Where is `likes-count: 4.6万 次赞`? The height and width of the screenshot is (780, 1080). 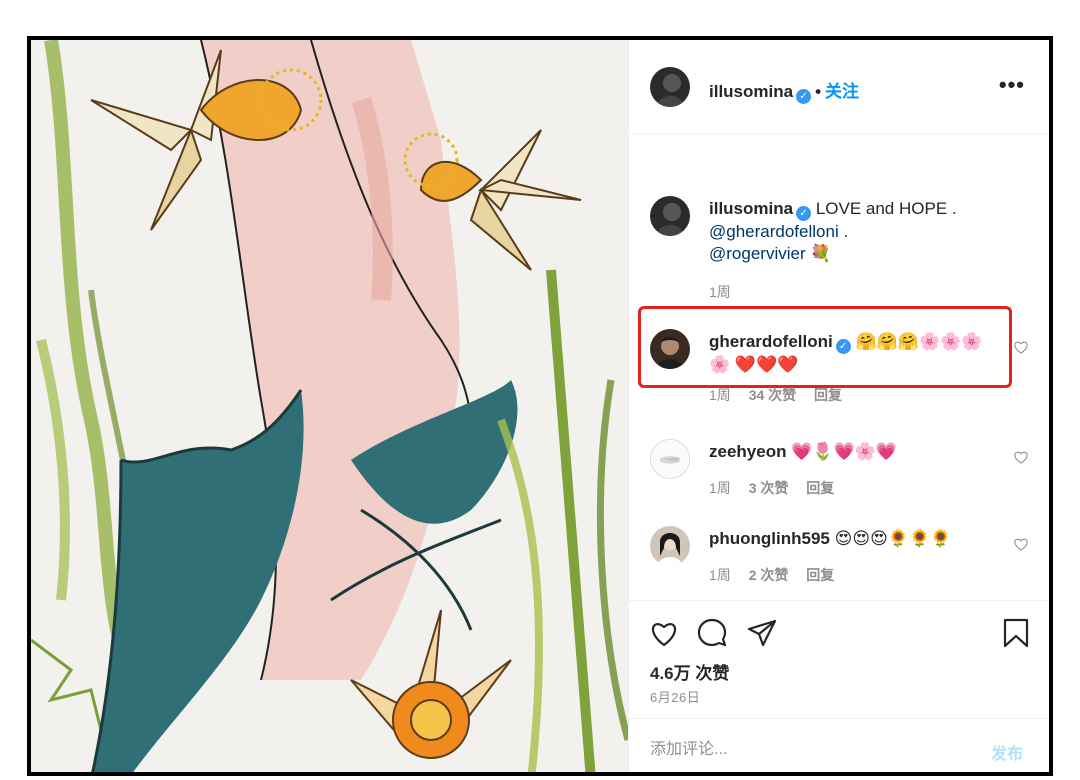 likes-count: 4.6万 次赞 is located at coordinates (689, 671).